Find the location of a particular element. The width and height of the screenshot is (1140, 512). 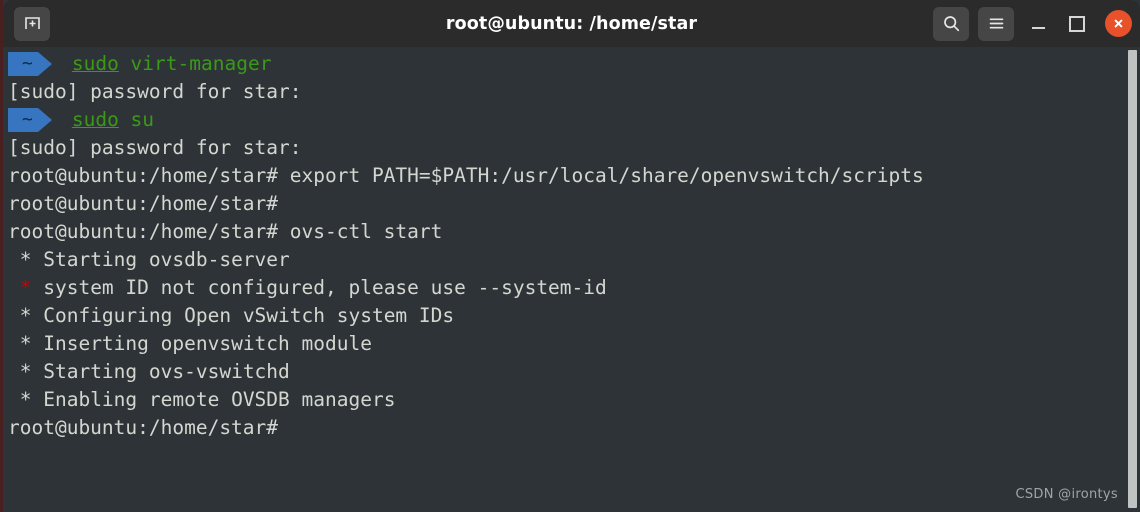

menu-button is located at coordinates (996, 23).